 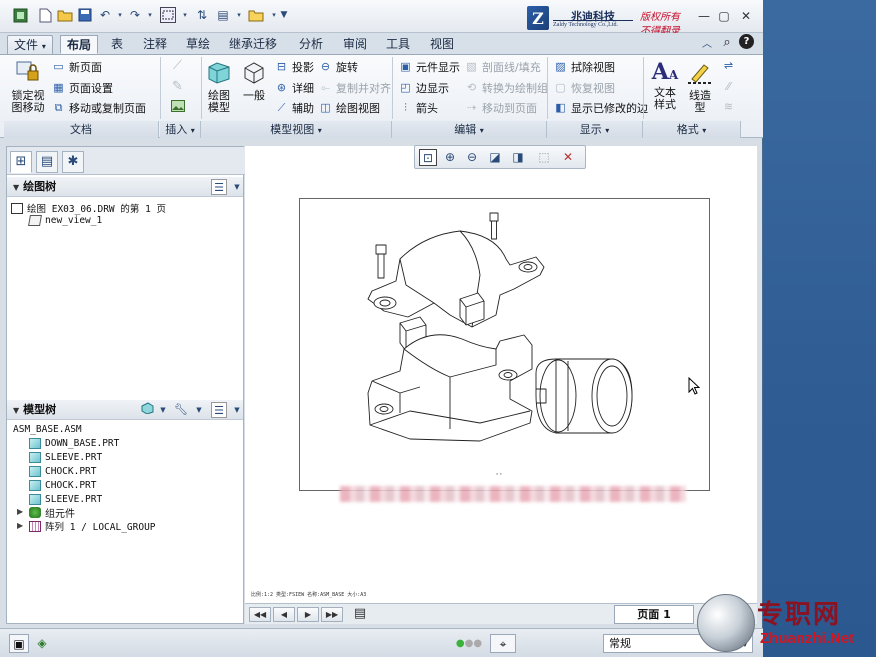 What do you see at coordinates (311, 44) in the screenshot?
I see `tab-analysis: 分析` at bounding box center [311, 44].